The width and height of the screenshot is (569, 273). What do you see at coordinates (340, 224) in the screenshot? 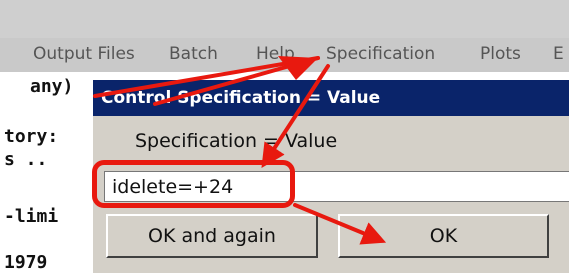
I see `arrow-input-to-ok` at bounding box center [340, 224].